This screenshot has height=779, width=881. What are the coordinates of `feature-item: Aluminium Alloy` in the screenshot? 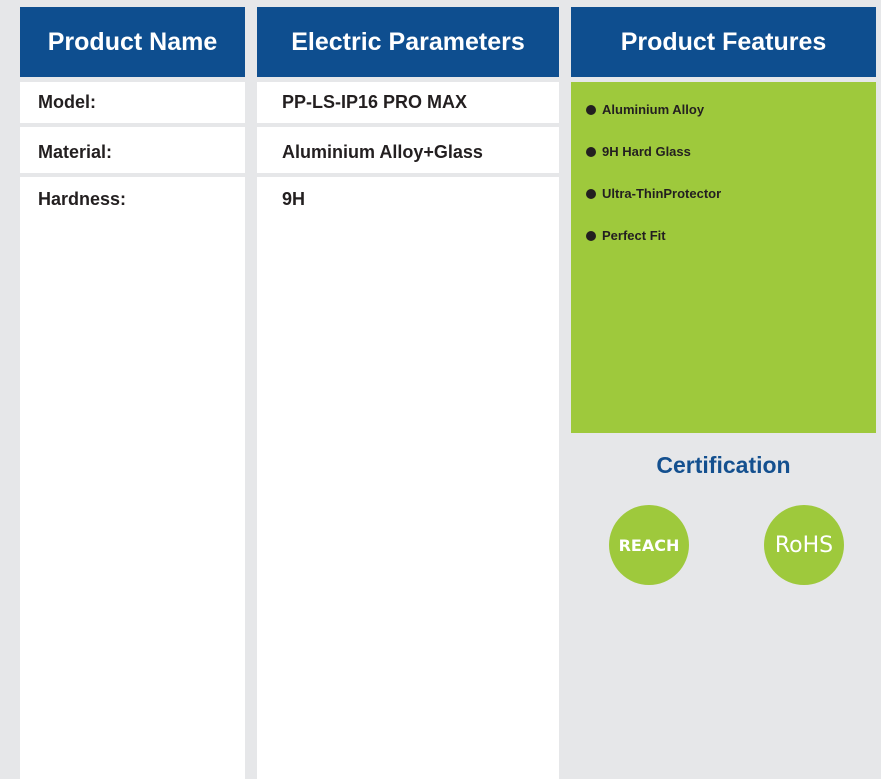 It's located at (645, 109).